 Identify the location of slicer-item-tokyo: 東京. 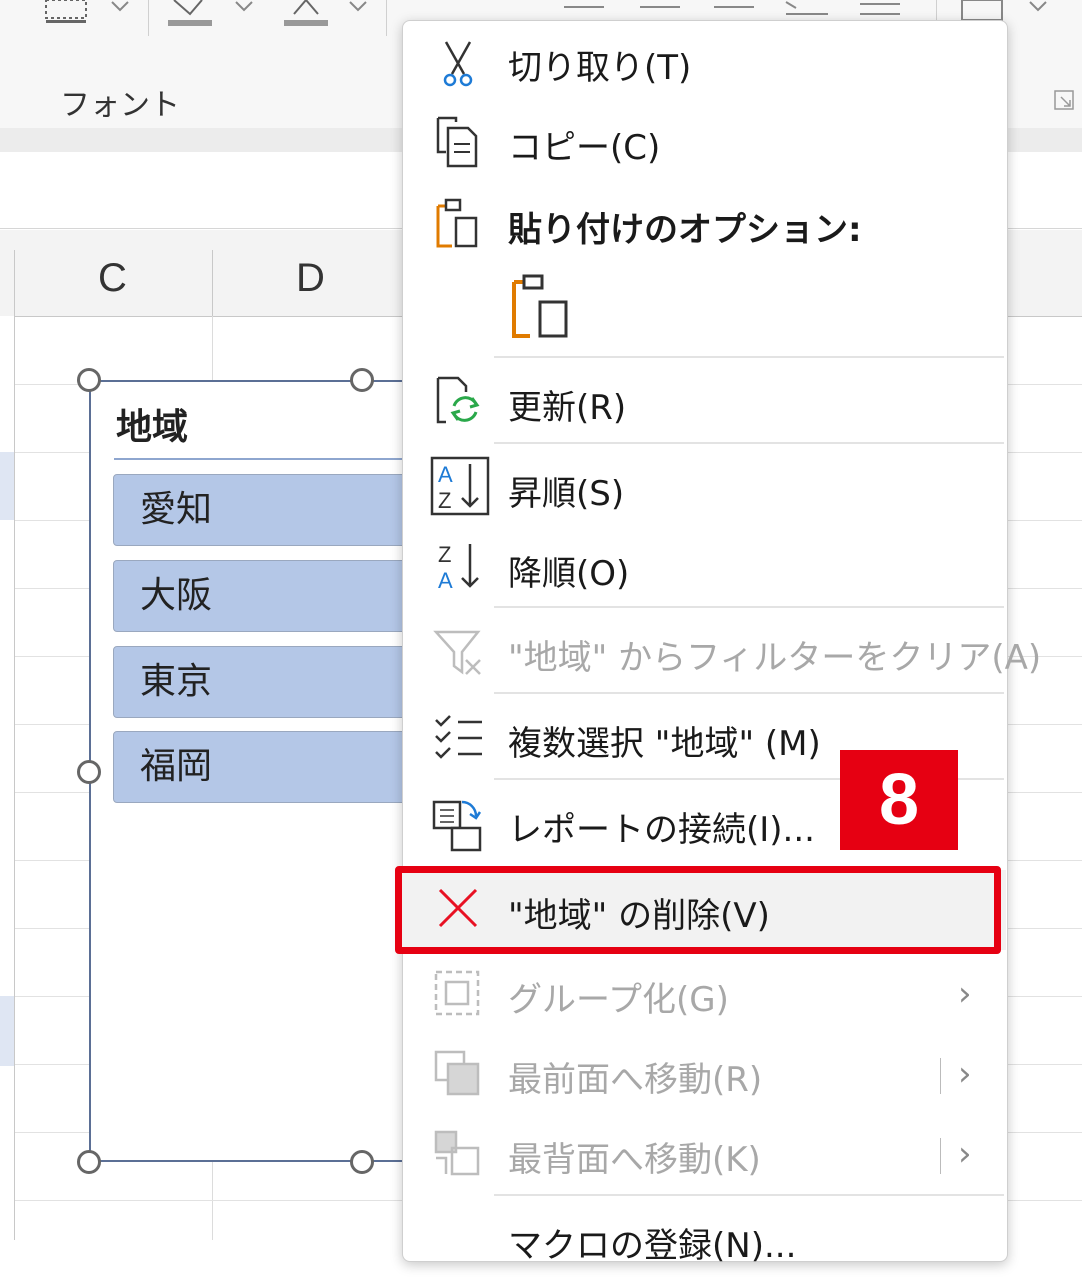
(263, 682).